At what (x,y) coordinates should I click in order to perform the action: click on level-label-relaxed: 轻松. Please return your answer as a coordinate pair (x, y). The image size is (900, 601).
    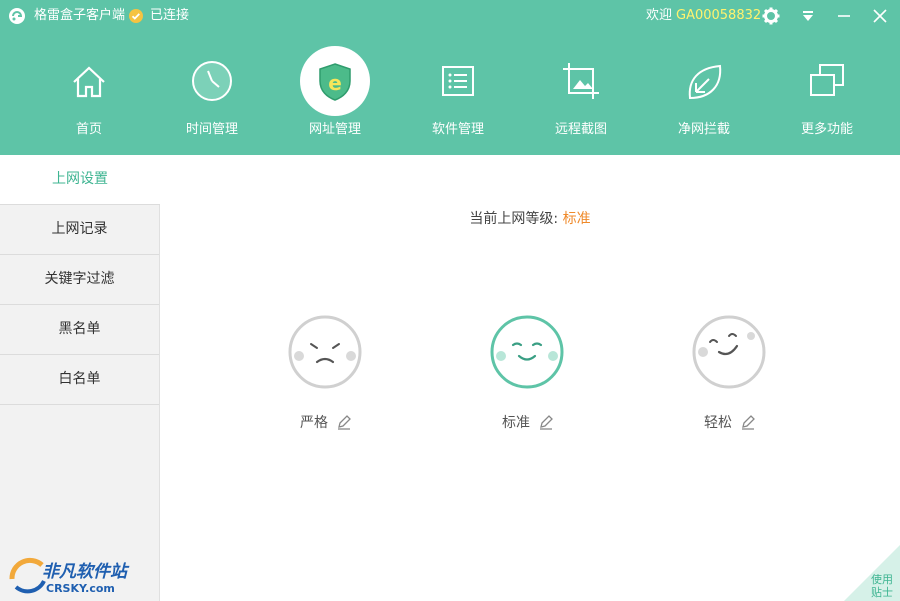
    Looking at the image, I should click on (718, 423).